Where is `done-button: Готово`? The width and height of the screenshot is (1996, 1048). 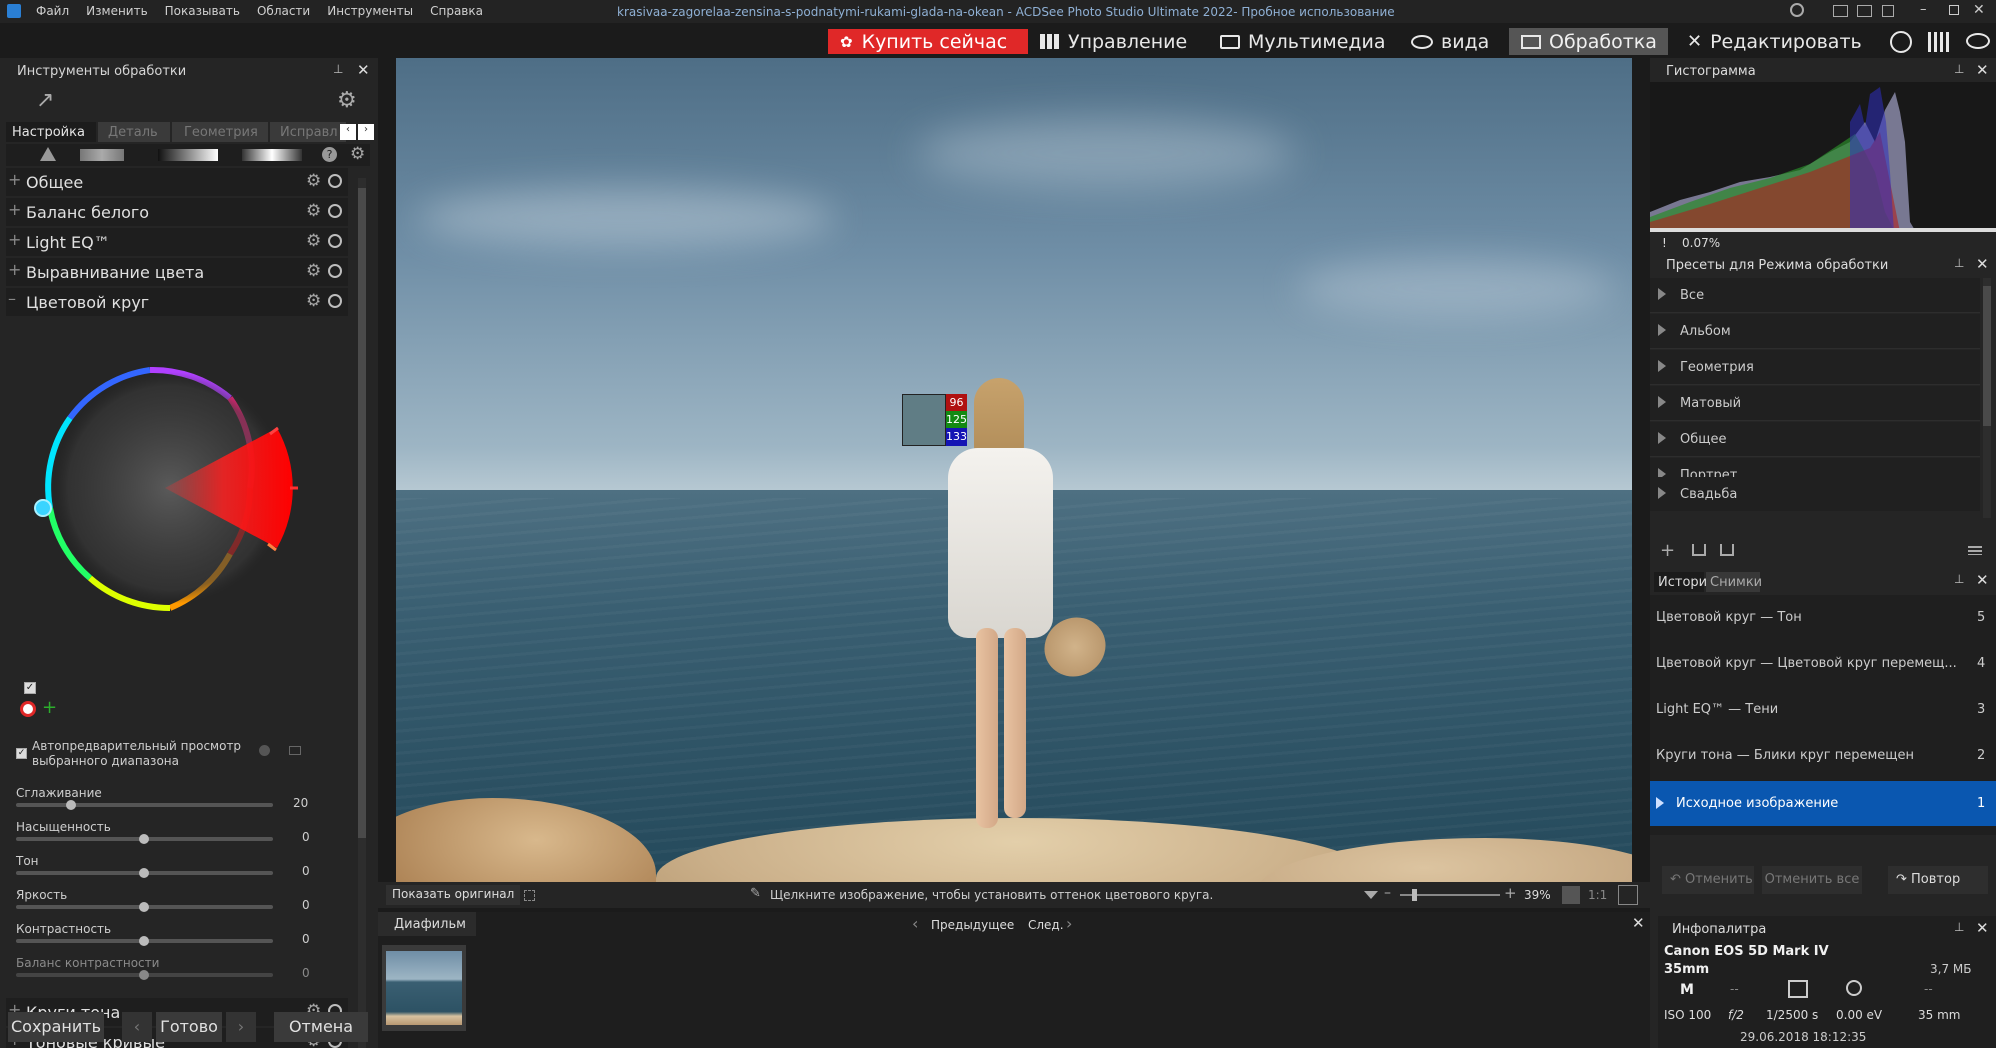 done-button: Готово is located at coordinates (189, 1027).